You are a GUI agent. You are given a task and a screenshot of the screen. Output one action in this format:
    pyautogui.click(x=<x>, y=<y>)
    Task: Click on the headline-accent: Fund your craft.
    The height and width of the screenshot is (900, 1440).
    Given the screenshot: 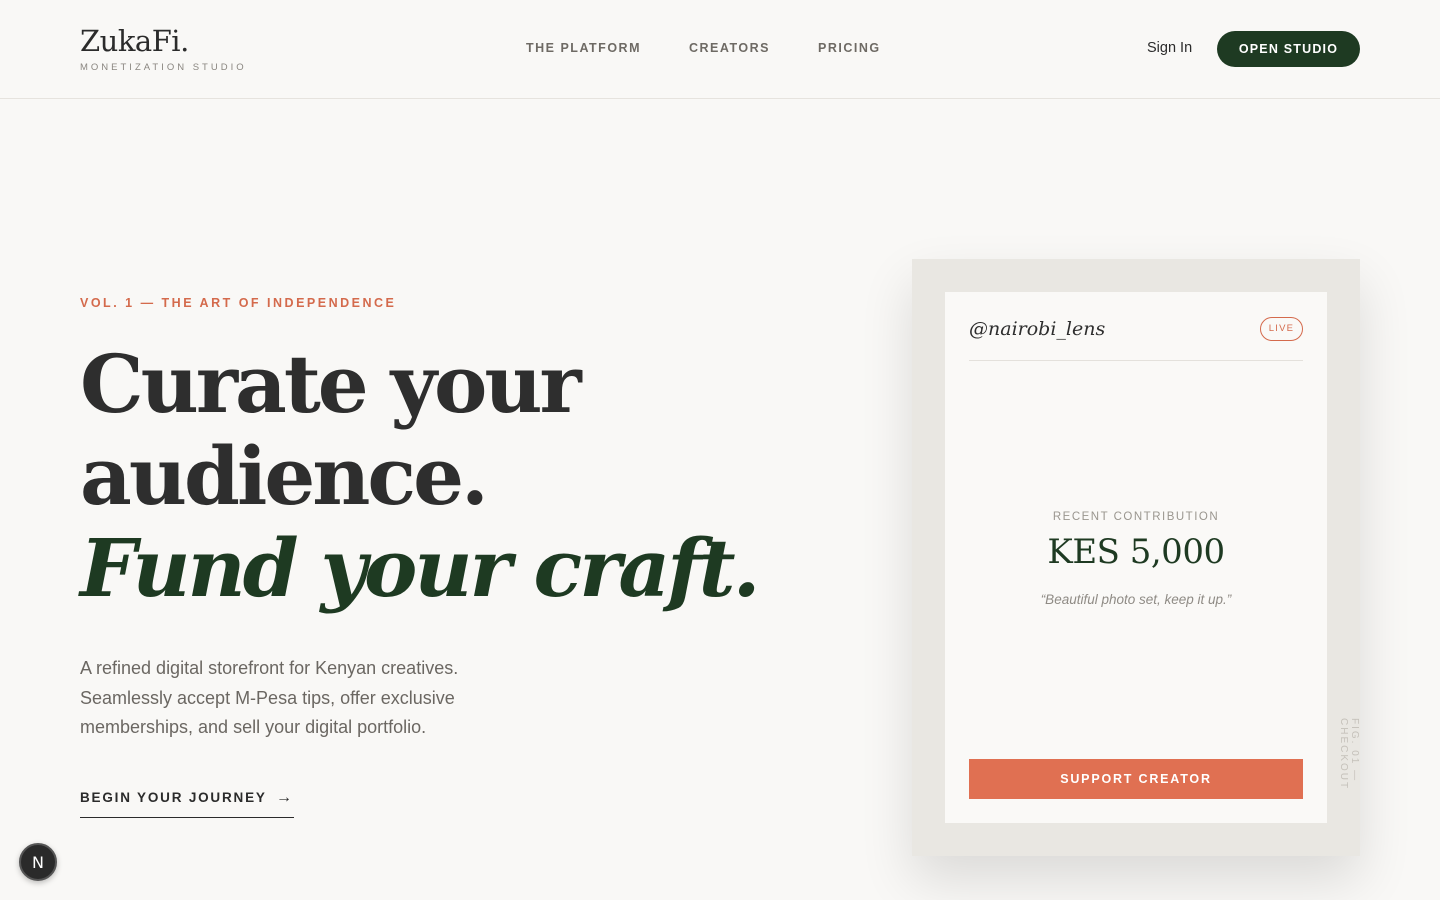 What is the action you would take?
    pyautogui.click(x=420, y=568)
    